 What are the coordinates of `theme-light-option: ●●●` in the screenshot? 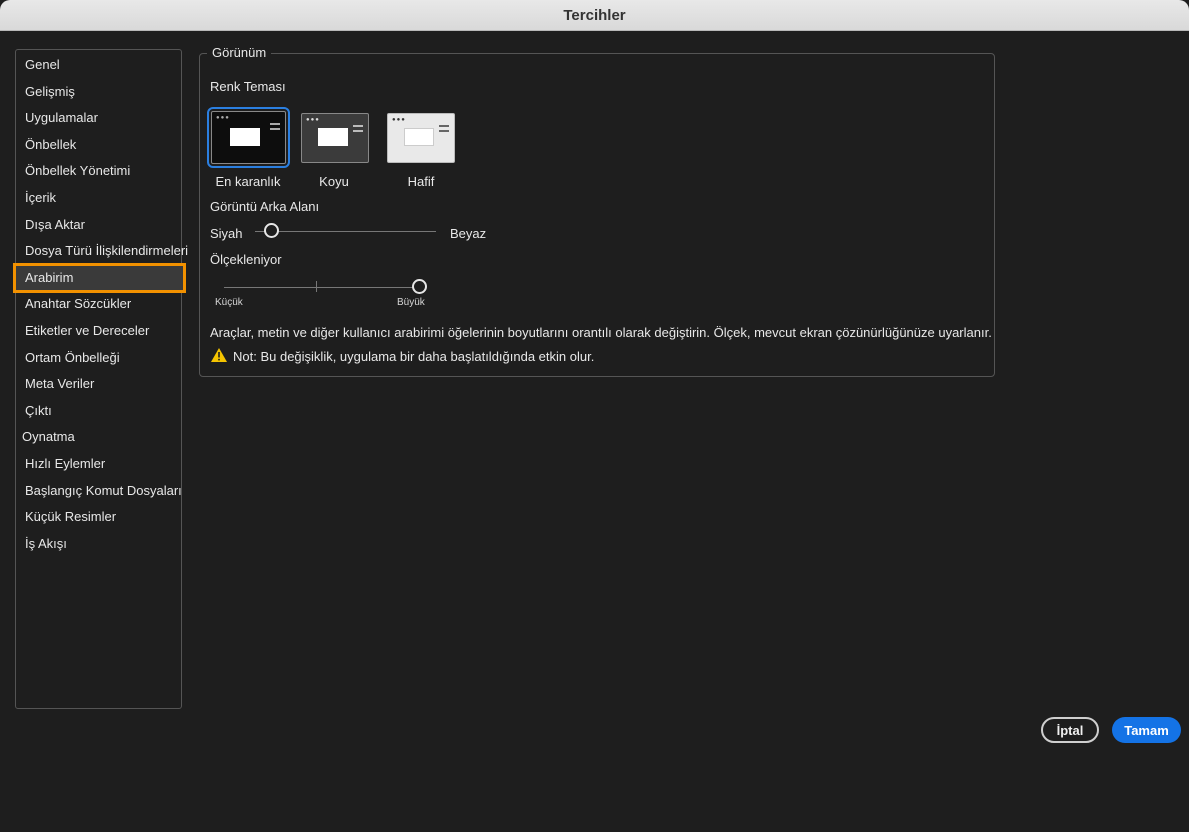 It's located at (421, 138).